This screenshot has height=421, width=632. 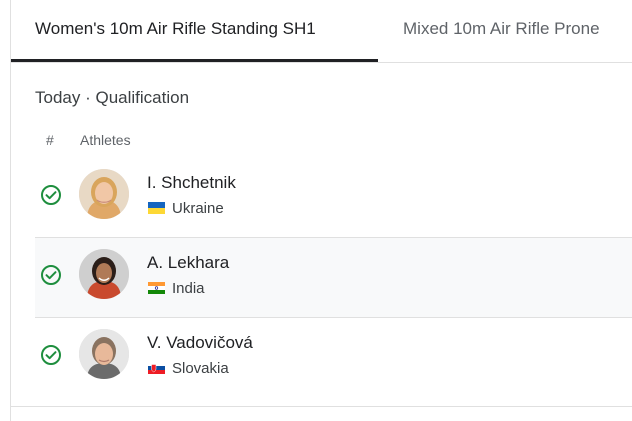 I want to click on athlete-country: Slovakia, so click(x=200, y=368).